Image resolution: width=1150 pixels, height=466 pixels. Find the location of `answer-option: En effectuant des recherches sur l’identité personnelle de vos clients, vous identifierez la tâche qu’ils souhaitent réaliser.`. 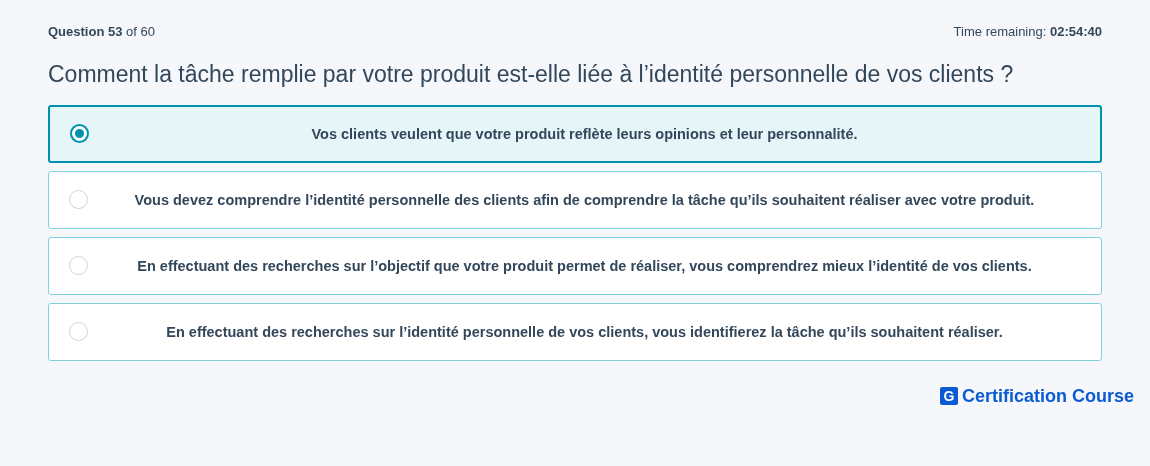

answer-option: En effectuant des recherches sur l’identité personnelle de vos clients, vous identifierez la tâche qu’ils souhaitent réaliser. is located at coordinates (575, 331).